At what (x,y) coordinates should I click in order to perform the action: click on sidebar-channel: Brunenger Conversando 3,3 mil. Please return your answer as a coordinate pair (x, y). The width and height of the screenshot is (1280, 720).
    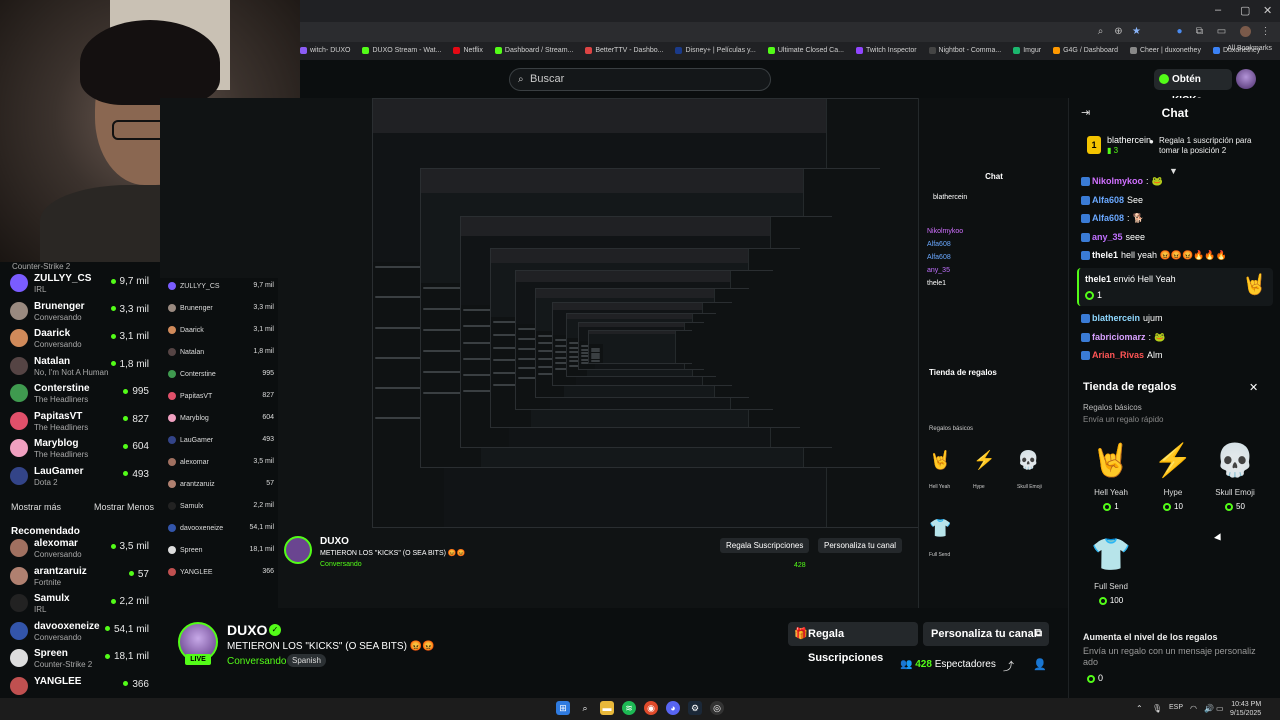
    Looking at the image, I should click on (82, 311).